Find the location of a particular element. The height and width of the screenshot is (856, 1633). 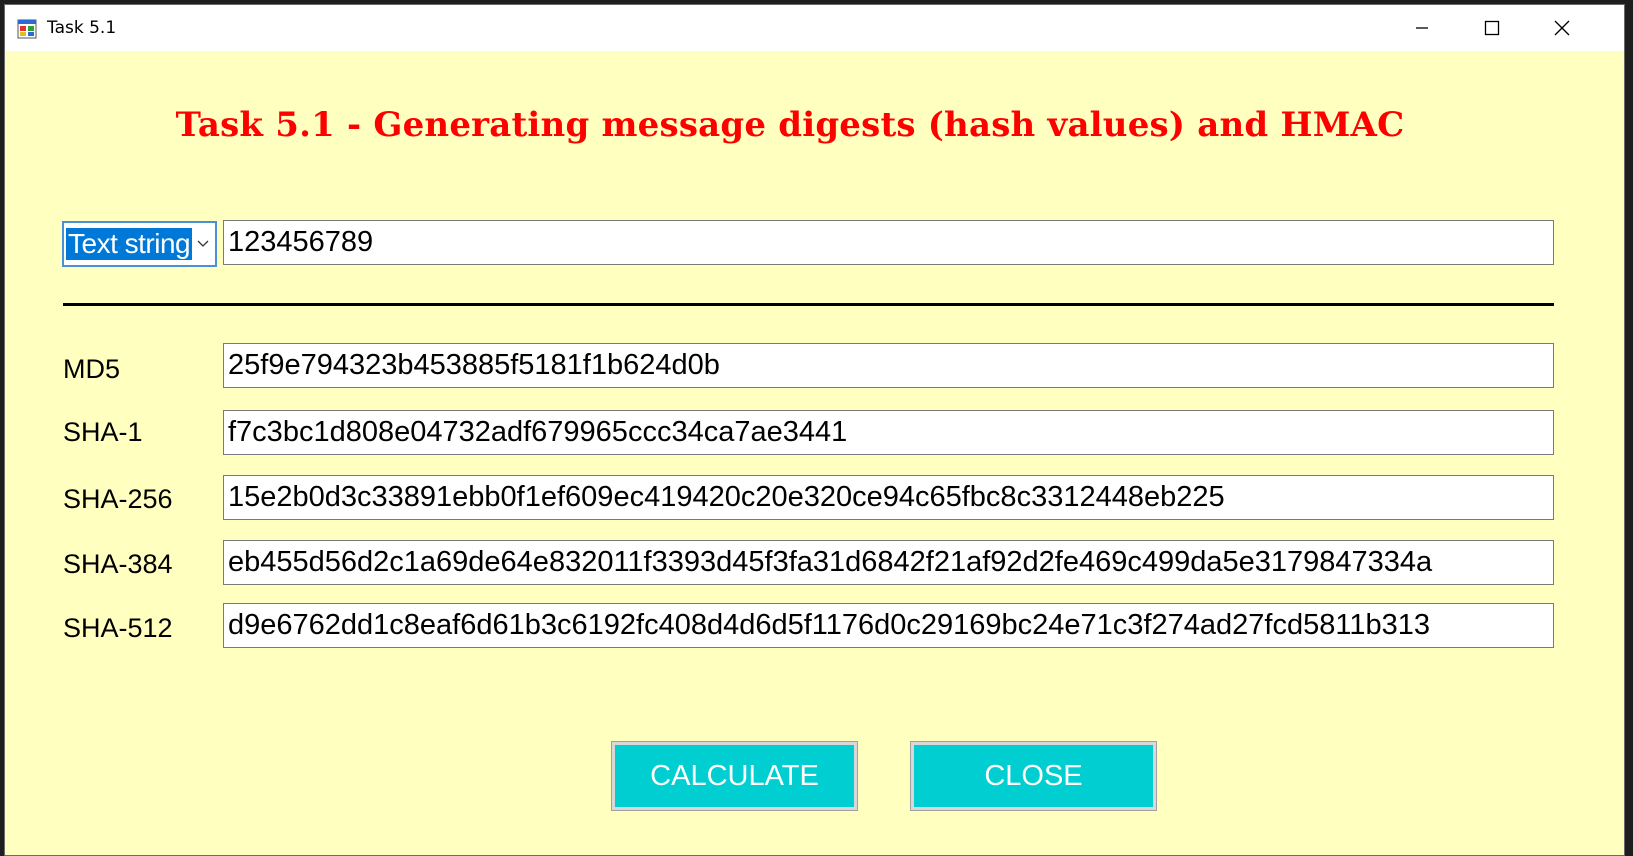

close-window-button is located at coordinates (1562, 28).